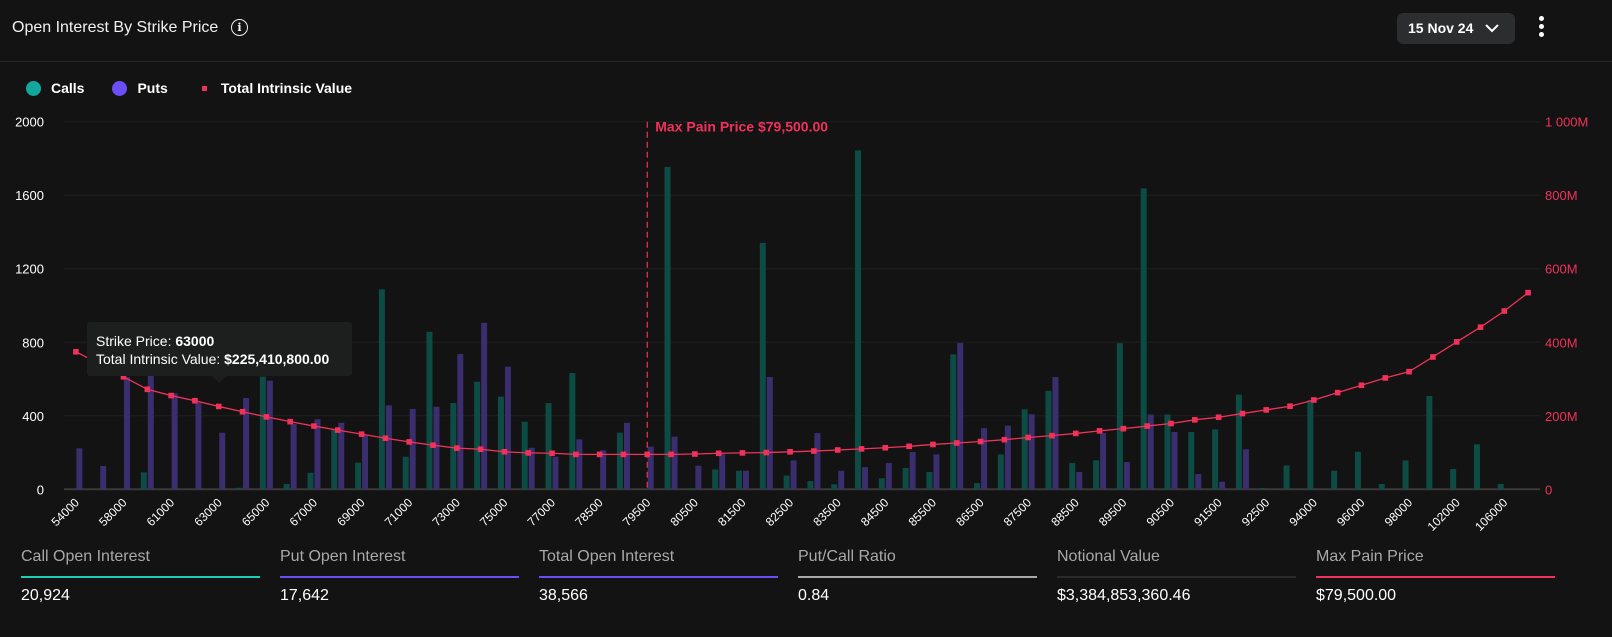 This screenshot has height=637, width=1612. Describe the element at coordinates (1444, 514) in the screenshot. I see `x-tick-label: 102000` at that location.